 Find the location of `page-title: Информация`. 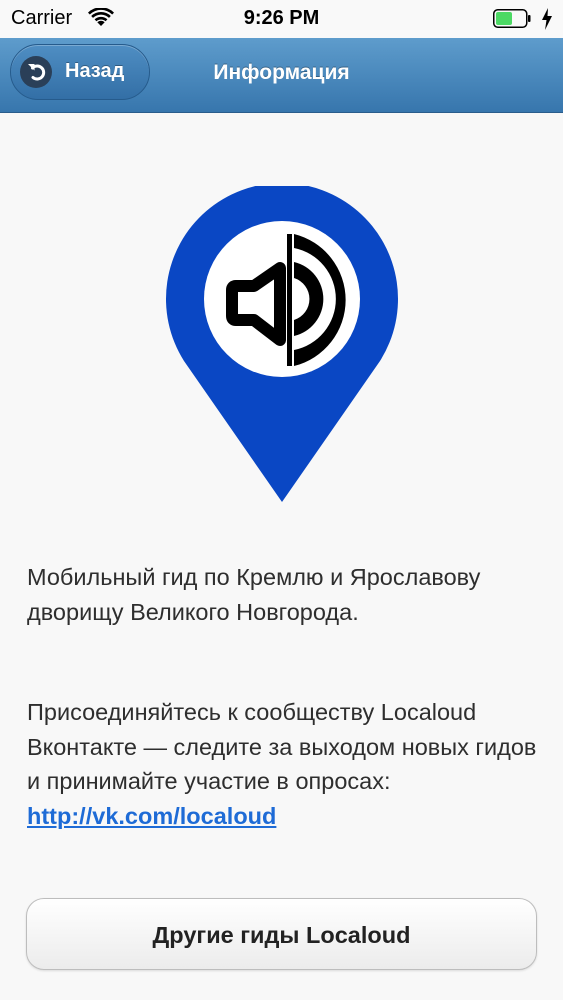

page-title: Информация is located at coordinates (281, 72).